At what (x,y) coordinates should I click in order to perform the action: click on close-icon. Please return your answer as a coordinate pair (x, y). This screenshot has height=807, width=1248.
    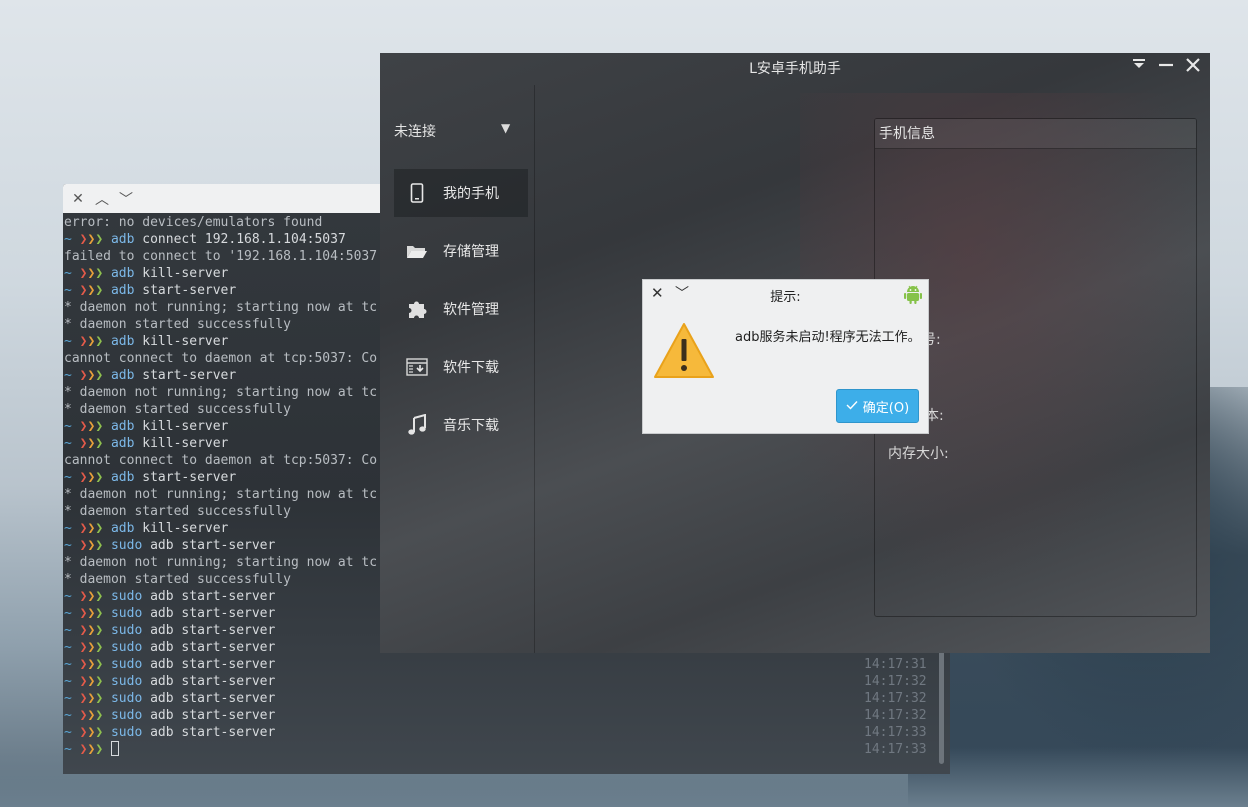
    Looking at the image, I should click on (1193, 67).